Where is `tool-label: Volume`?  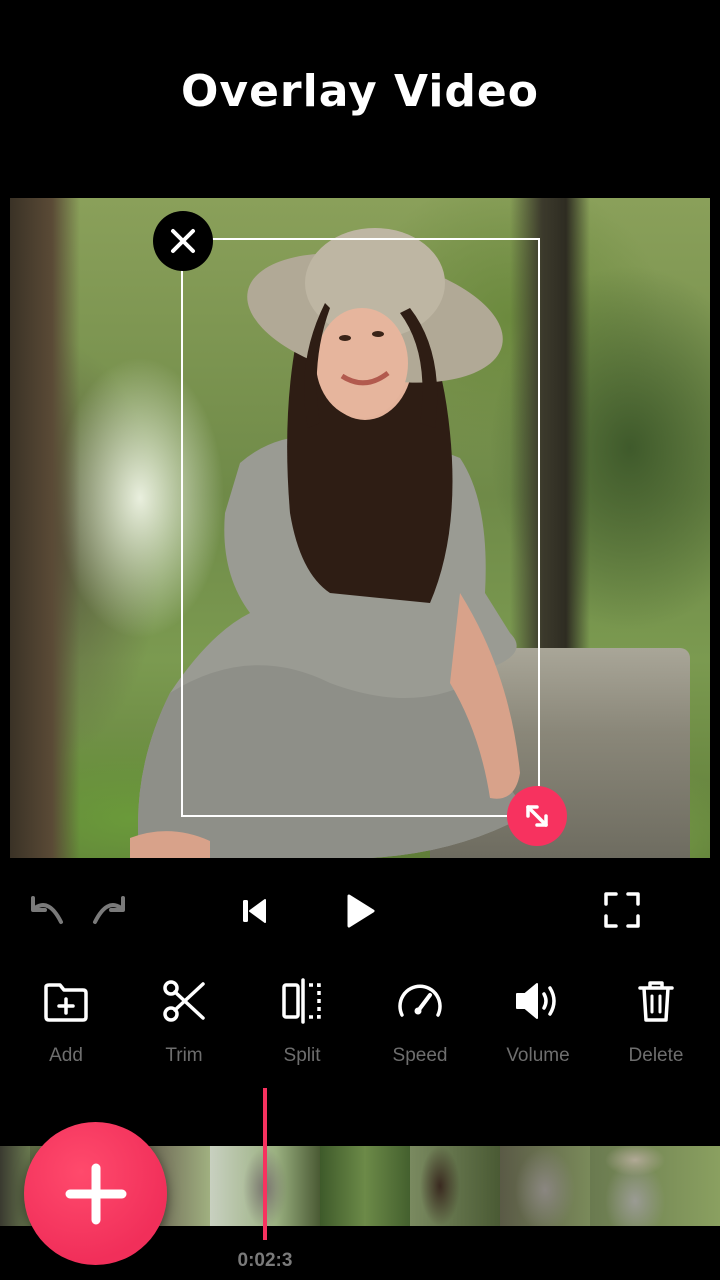 tool-label: Volume is located at coordinates (538, 1055).